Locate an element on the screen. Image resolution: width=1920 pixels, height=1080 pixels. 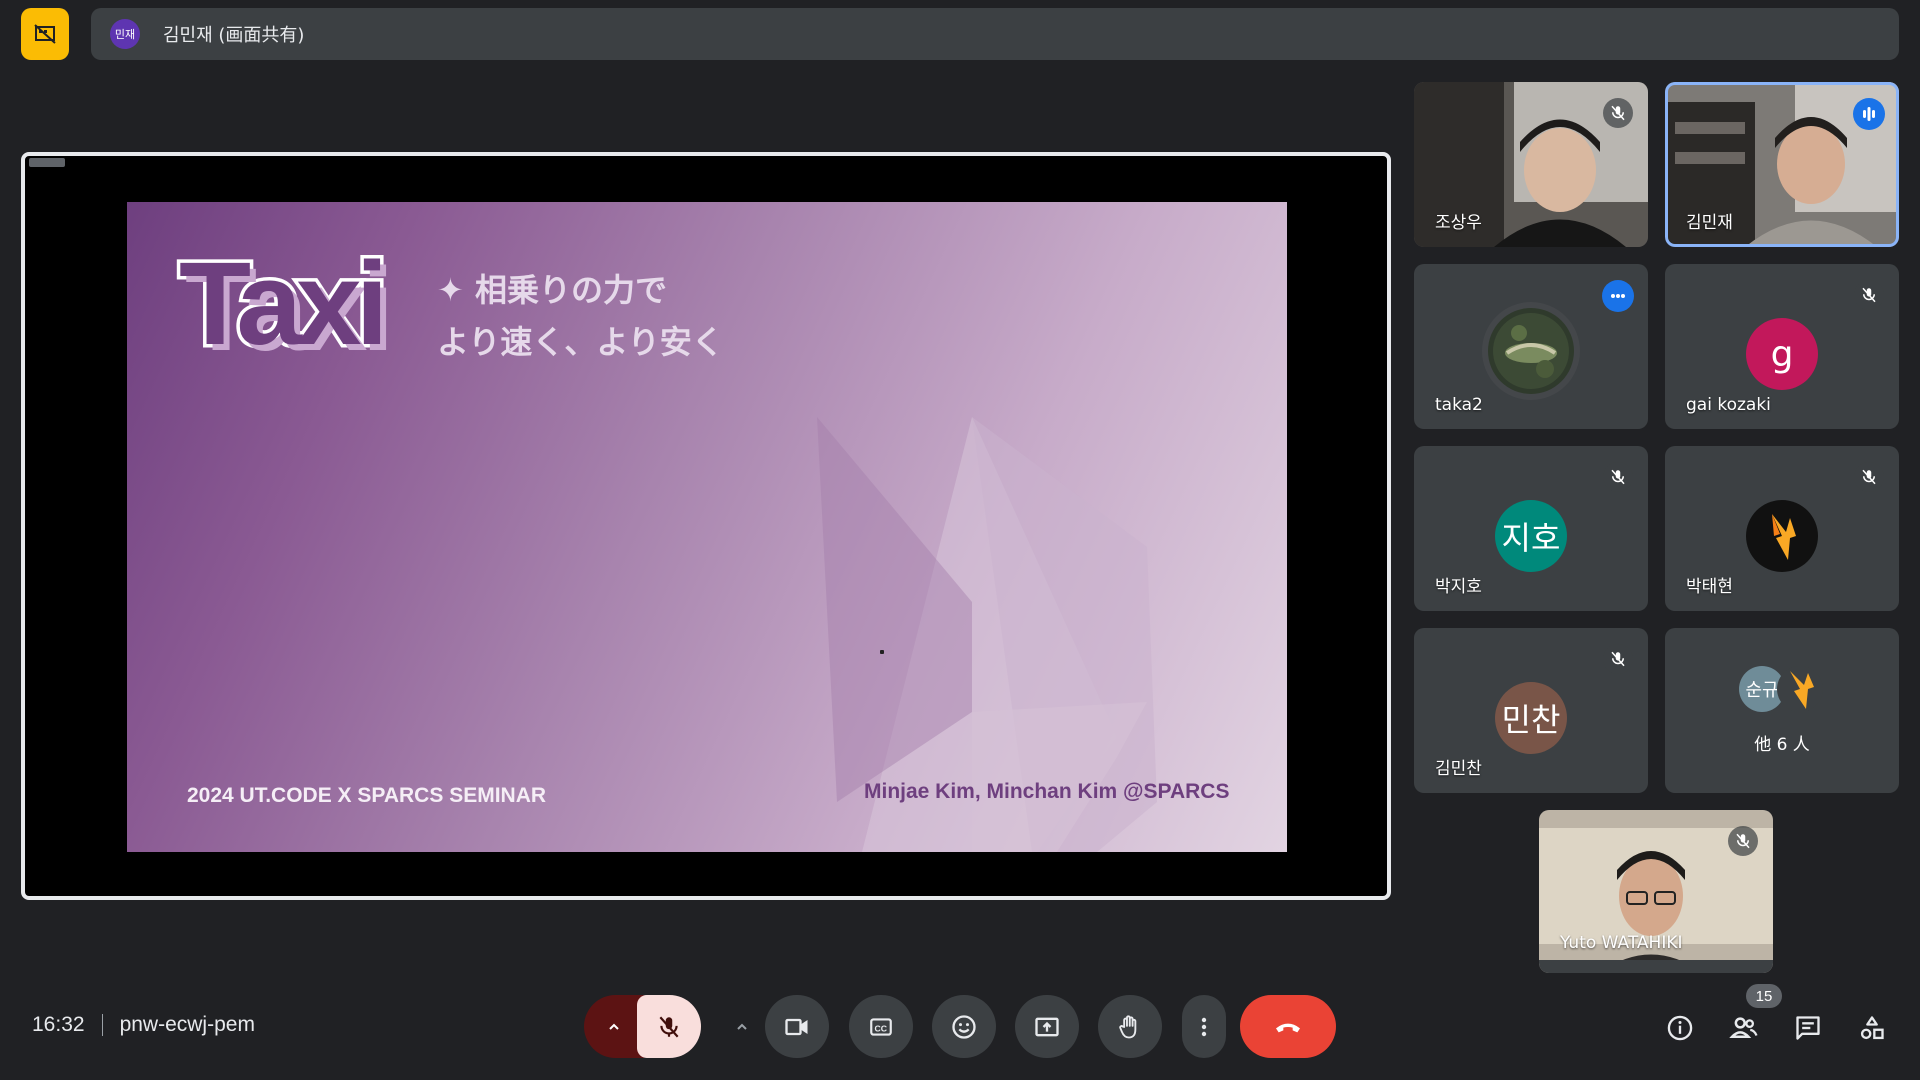
divider is located at coordinates (102, 1025).